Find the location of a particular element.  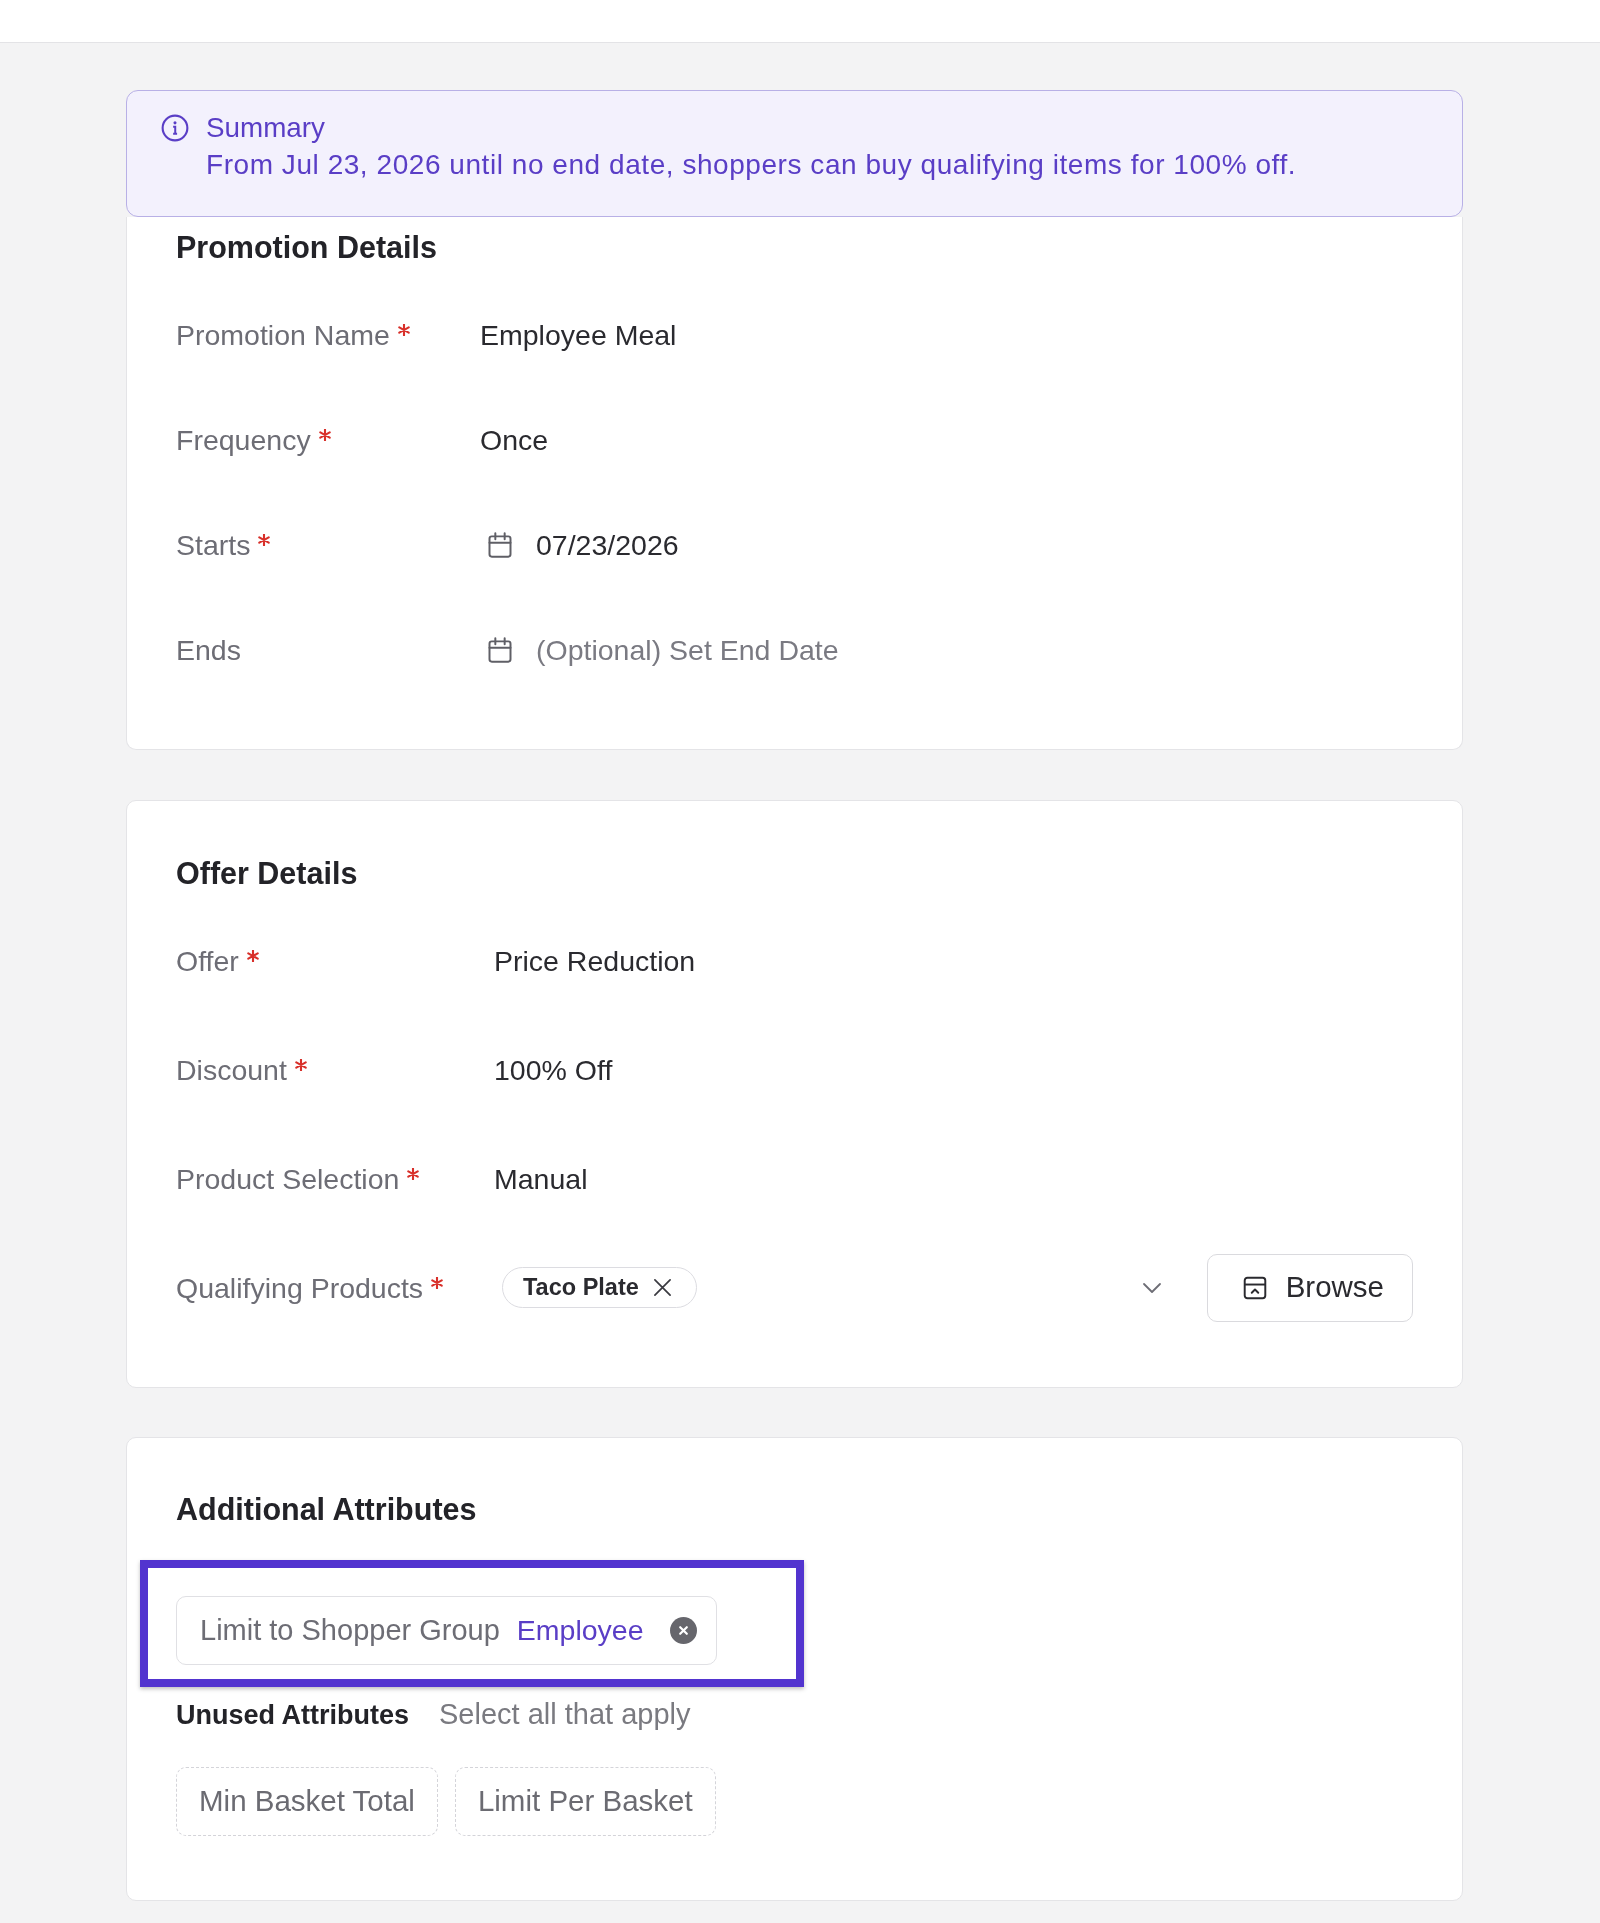

field-label: Qualifying Products is located at coordinates (300, 1287).